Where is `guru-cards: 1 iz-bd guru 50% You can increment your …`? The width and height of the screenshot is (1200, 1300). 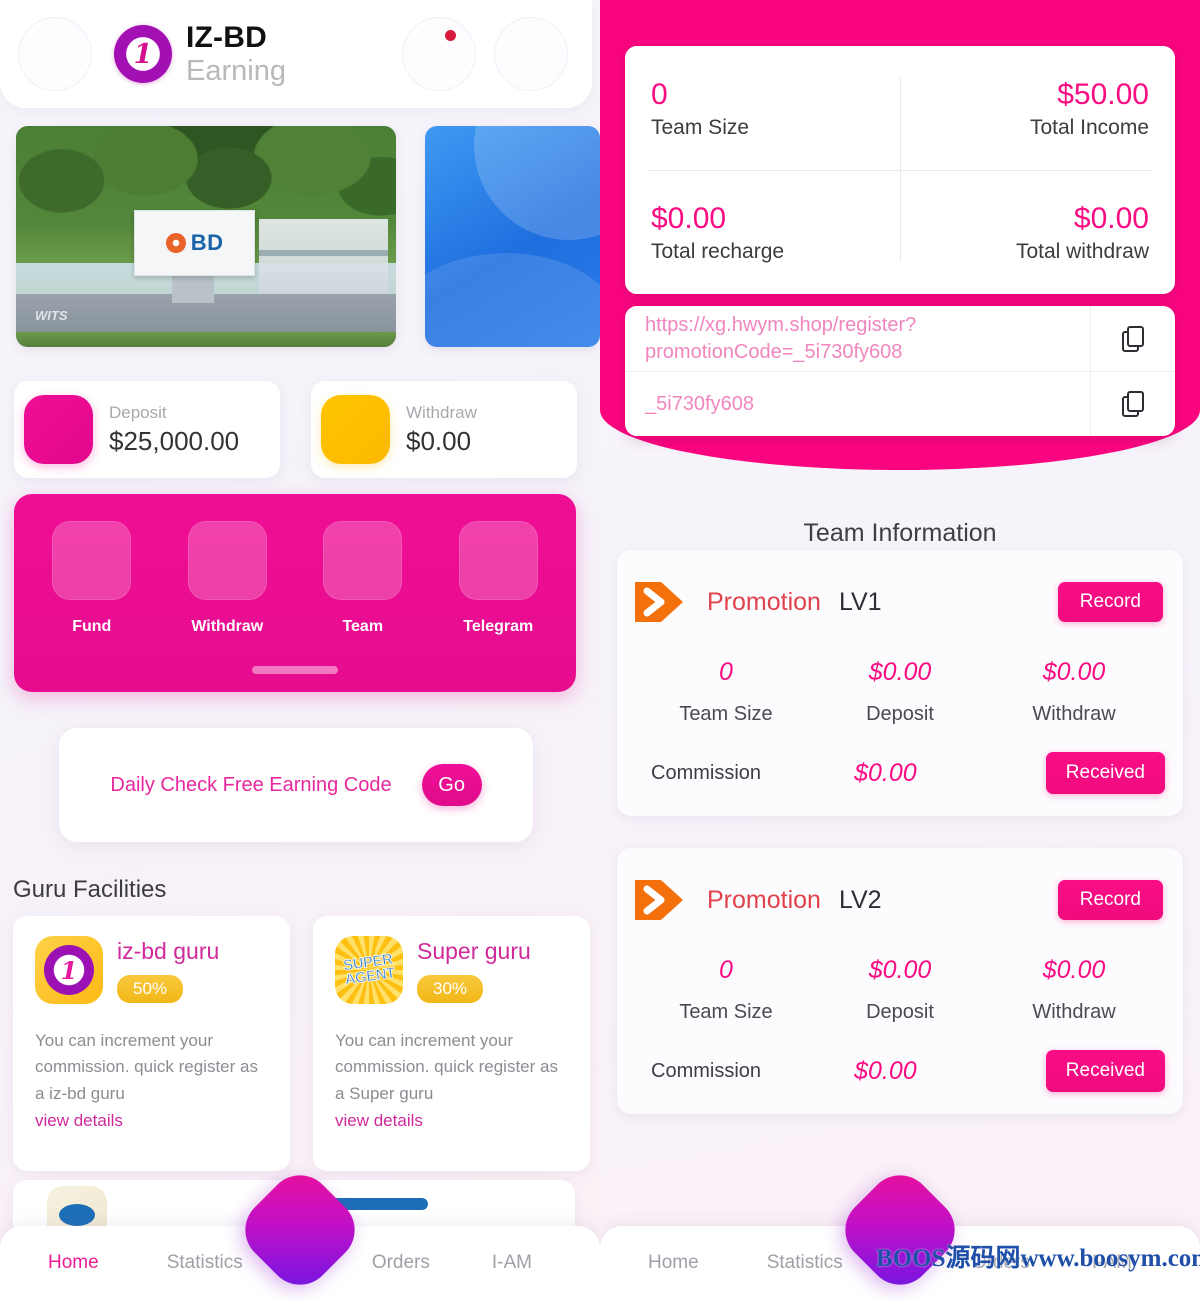 guru-cards: 1 iz-bd guru 50% You can increment your … is located at coordinates (301, 1043).